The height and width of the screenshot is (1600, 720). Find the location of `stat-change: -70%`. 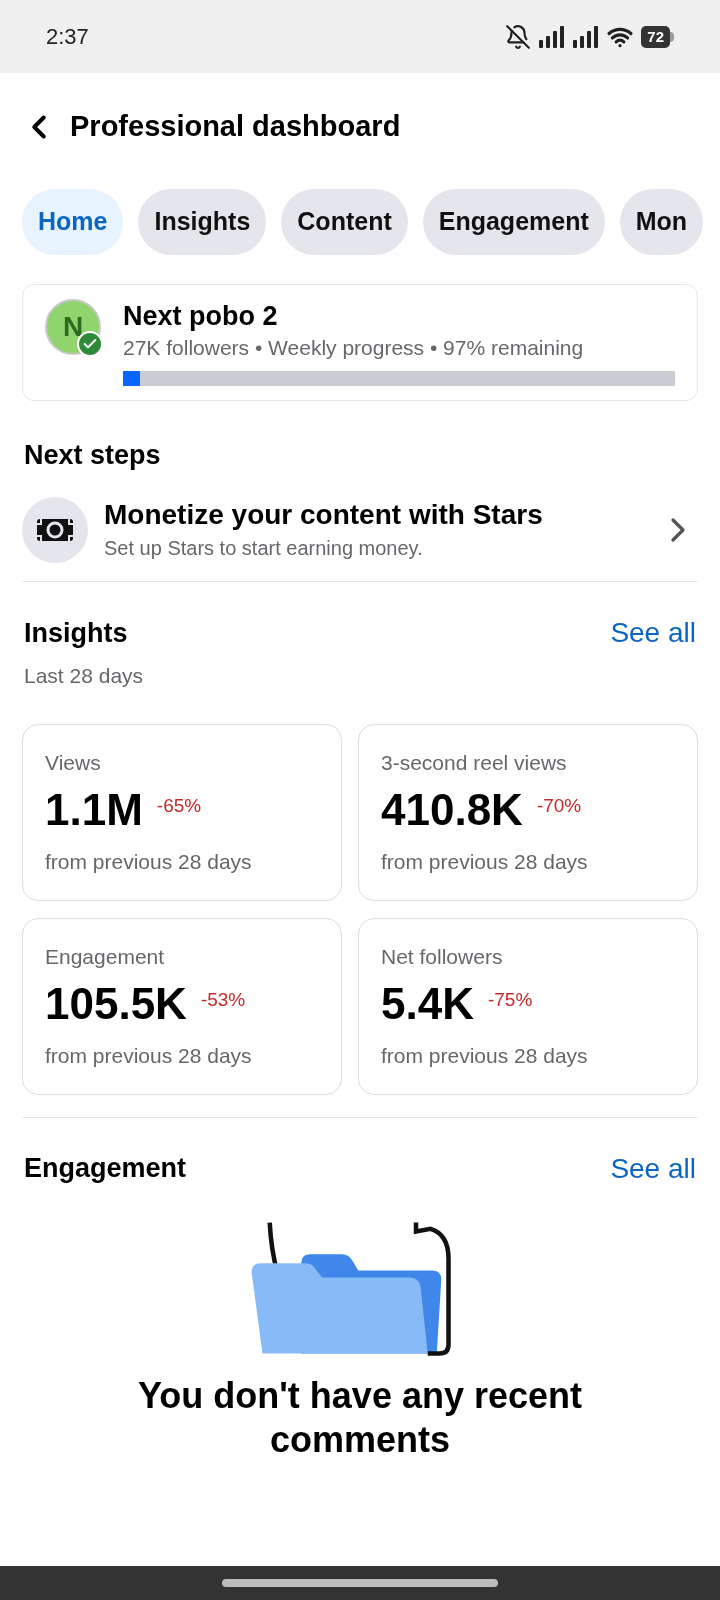

stat-change: -70% is located at coordinates (559, 806).